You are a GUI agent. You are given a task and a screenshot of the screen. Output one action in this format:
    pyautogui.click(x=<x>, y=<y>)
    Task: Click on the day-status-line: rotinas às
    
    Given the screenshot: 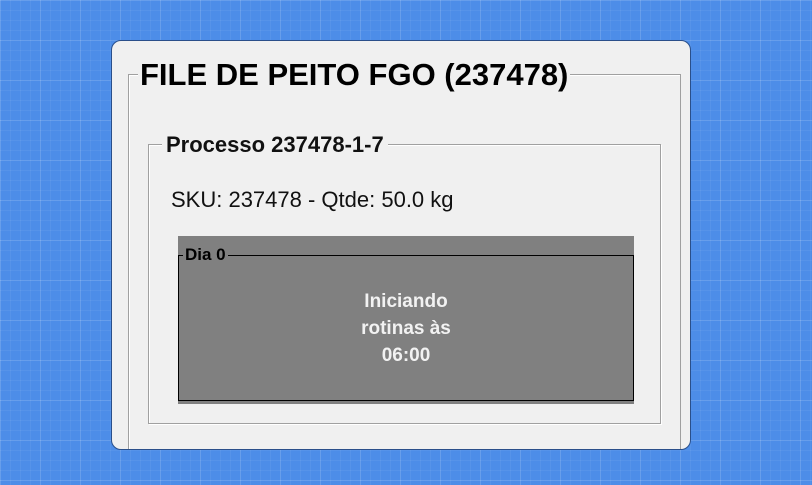 What is the action you would take?
    pyautogui.click(x=406, y=328)
    